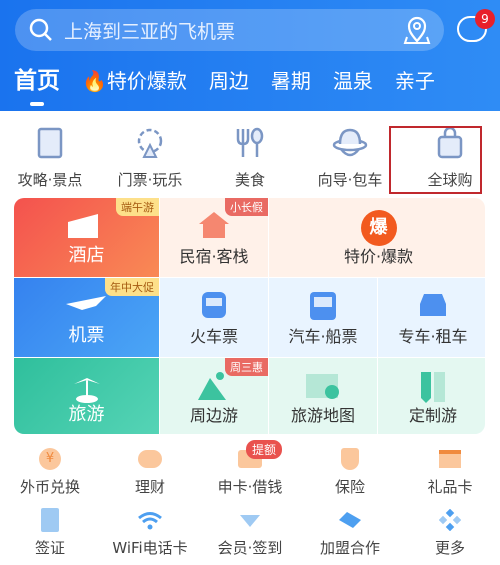  Describe the element at coordinates (264, 449) in the screenshot. I see `promo-tag: 提额` at that location.